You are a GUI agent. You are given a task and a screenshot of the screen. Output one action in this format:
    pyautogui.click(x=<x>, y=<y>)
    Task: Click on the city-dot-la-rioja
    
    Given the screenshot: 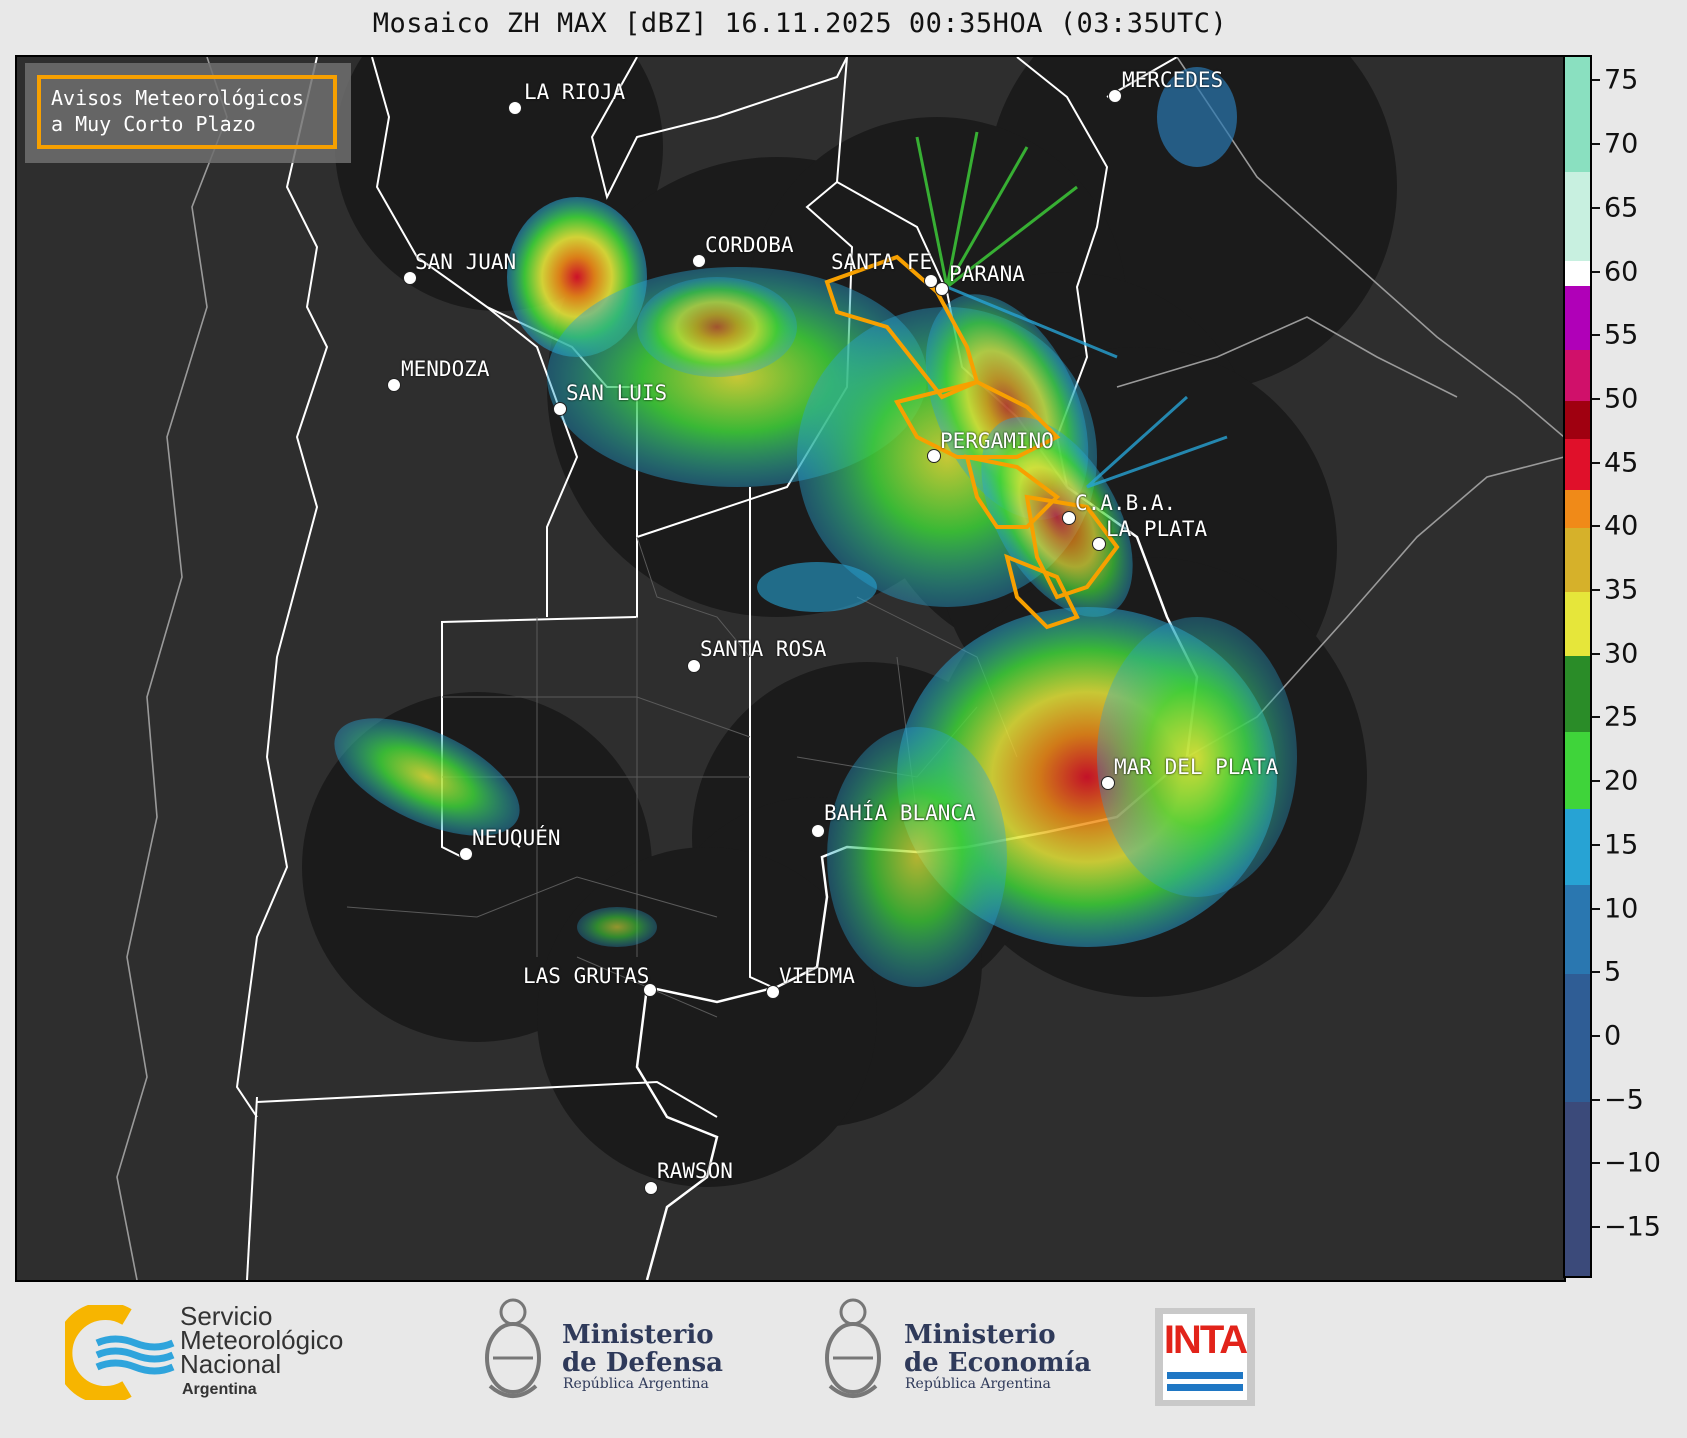 What is the action you would take?
    pyautogui.click(x=515, y=108)
    